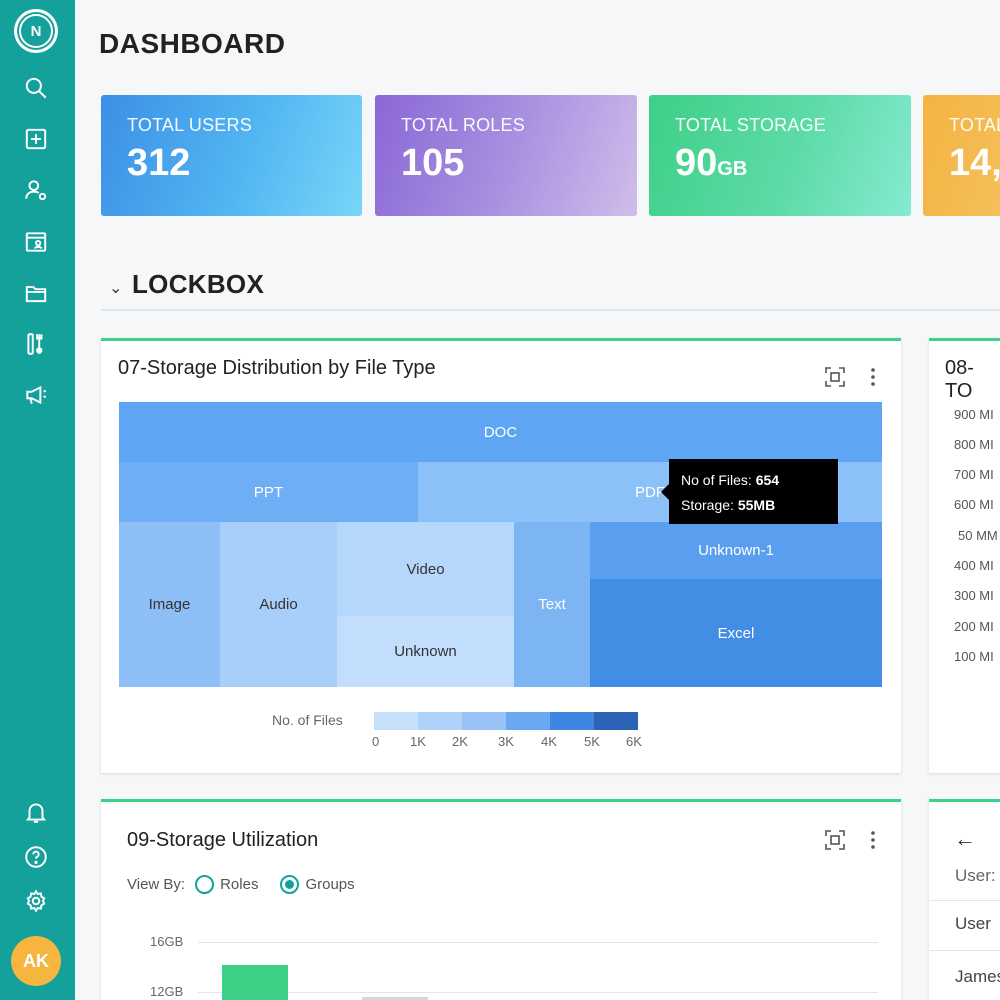 The width and height of the screenshot is (1000, 1000). What do you see at coordinates (780, 155) in the screenshot?
I see `stat-card-total-storage: TOTAL STORAGE 90GB` at bounding box center [780, 155].